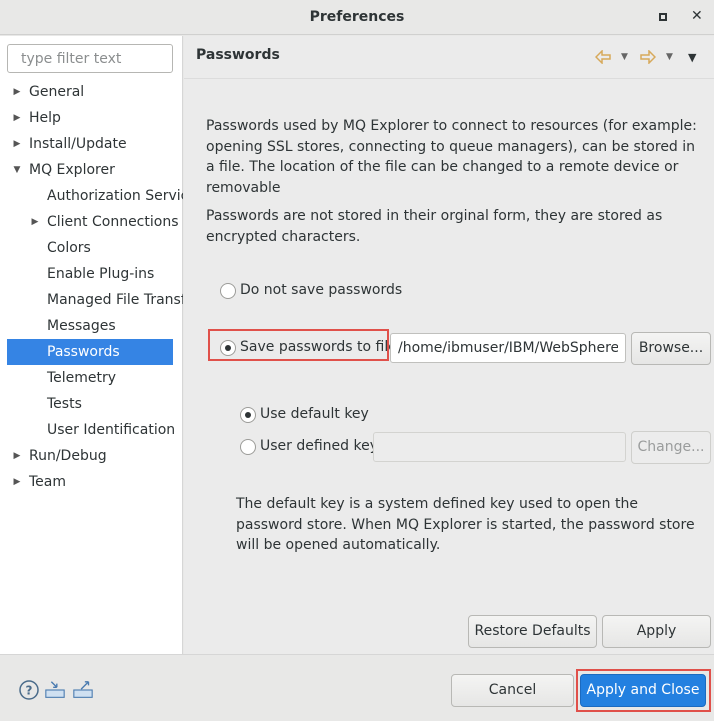  What do you see at coordinates (48, 482) in the screenshot?
I see `tree-item-label: Team` at bounding box center [48, 482].